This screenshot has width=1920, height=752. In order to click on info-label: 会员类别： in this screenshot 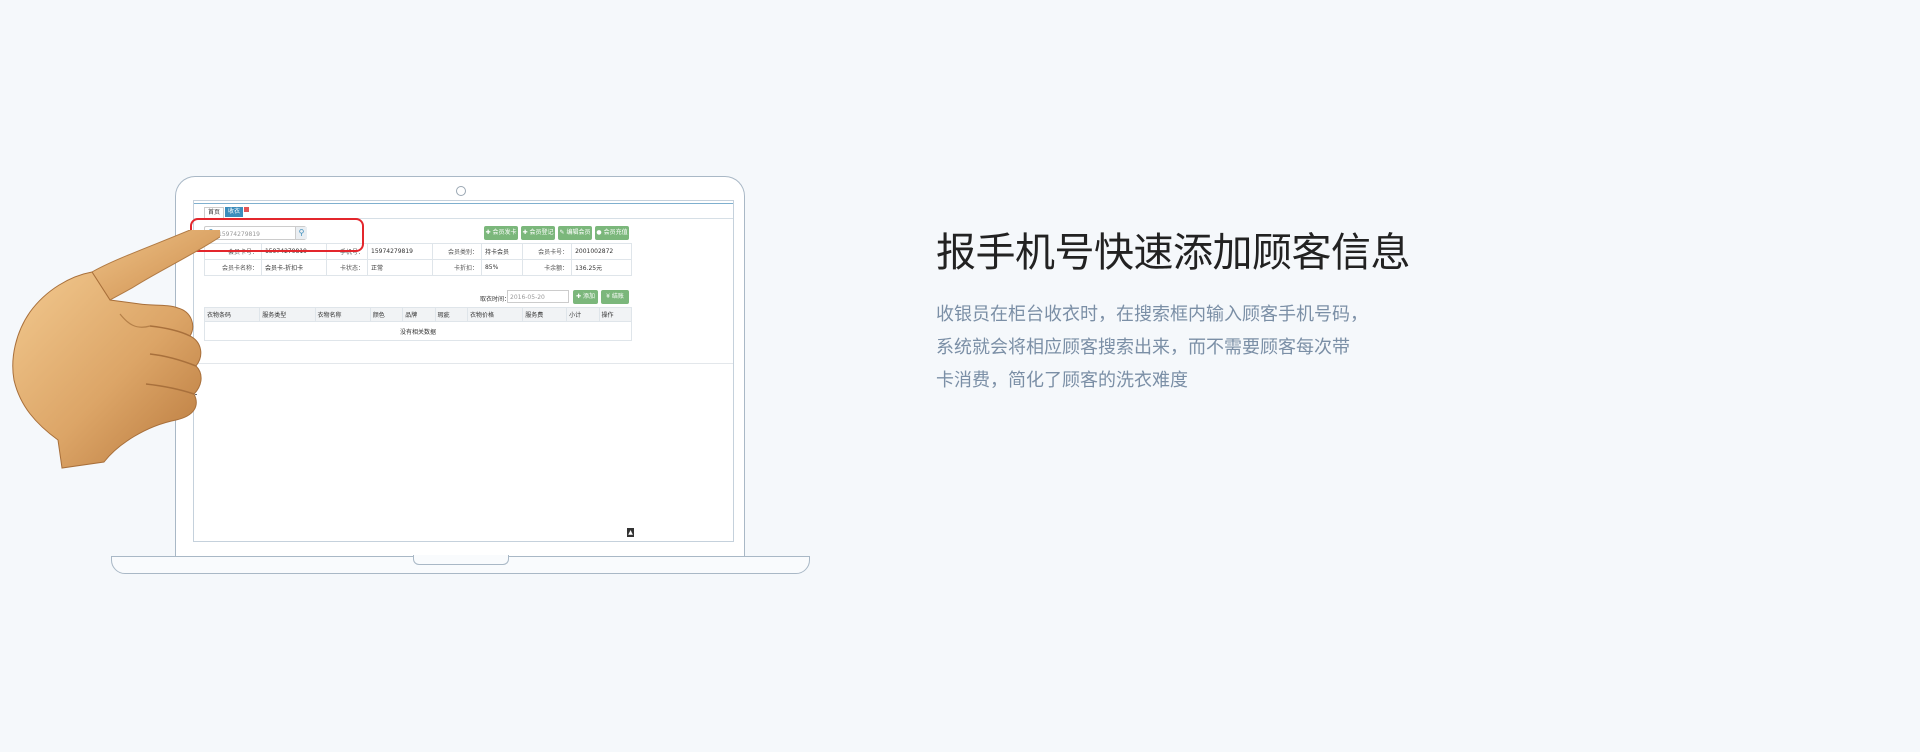, I will do `click(456, 251)`.